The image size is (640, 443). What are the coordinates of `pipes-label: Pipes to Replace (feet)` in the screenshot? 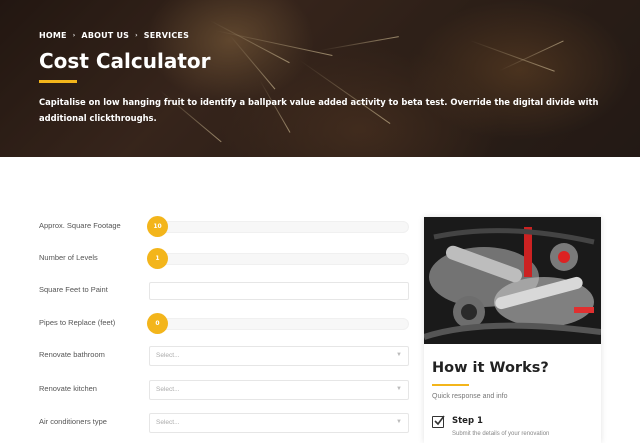 It's located at (77, 322).